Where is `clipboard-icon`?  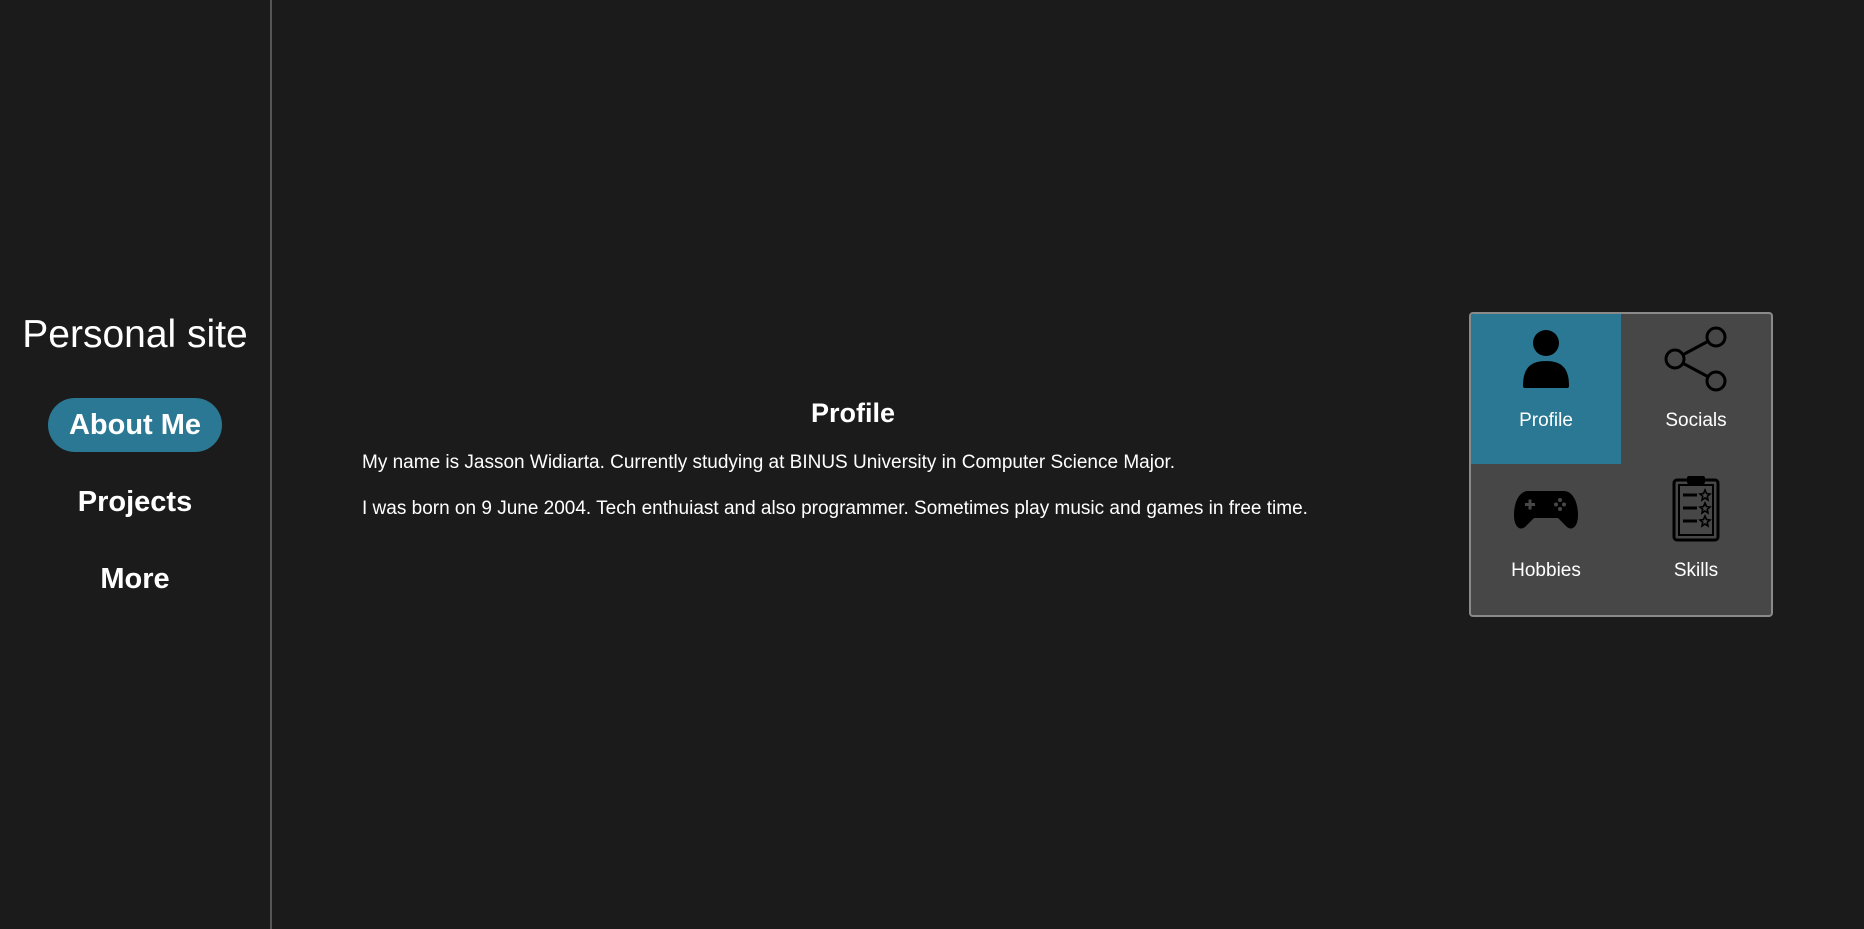 clipboard-icon is located at coordinates (1696, 509).